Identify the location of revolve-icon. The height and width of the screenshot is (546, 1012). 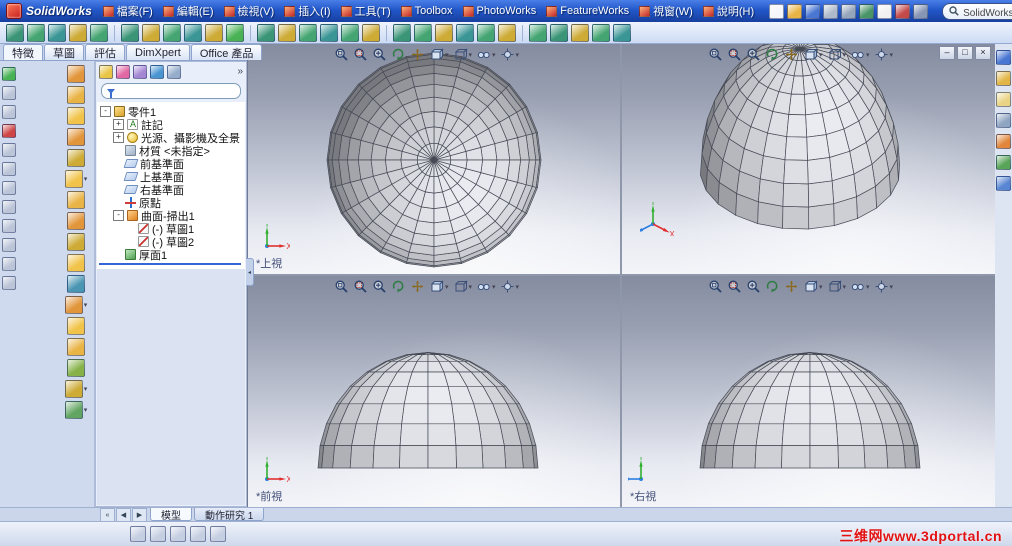
(507, 32).